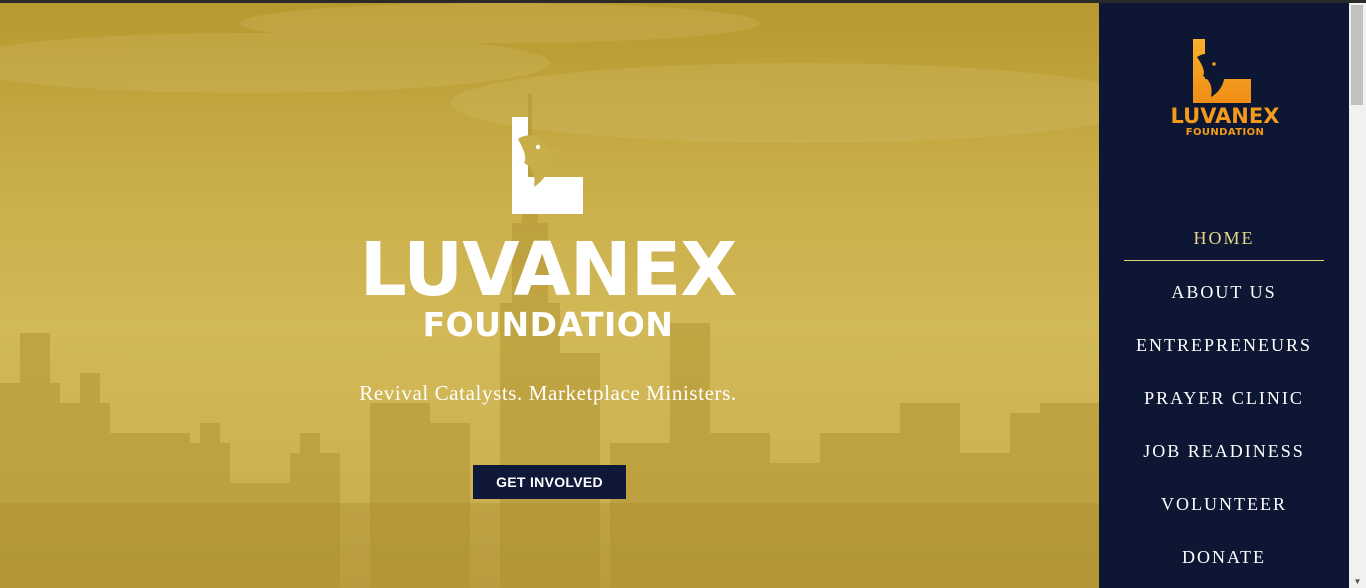 Image resolution: width=1366 pixels, height=588 pixels. What do you see at coordinates (1224, 504) in the screenshot?
I see `nav-link-volunteer: VOLUNTEER` at bounding box center [1224, 504].